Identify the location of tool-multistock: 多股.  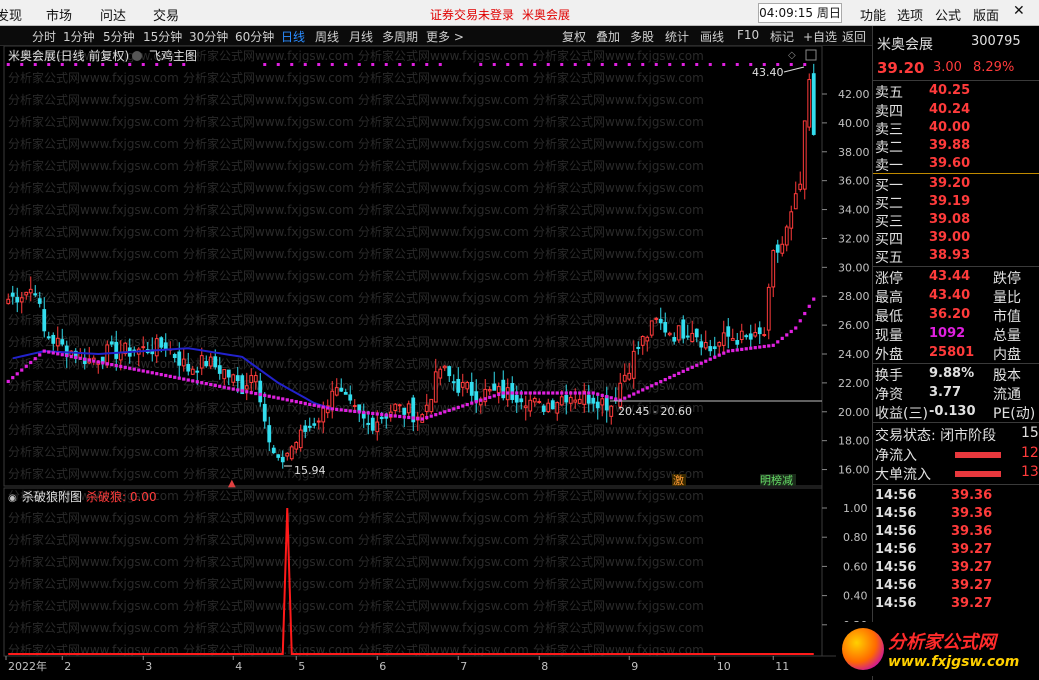
(642, 36).